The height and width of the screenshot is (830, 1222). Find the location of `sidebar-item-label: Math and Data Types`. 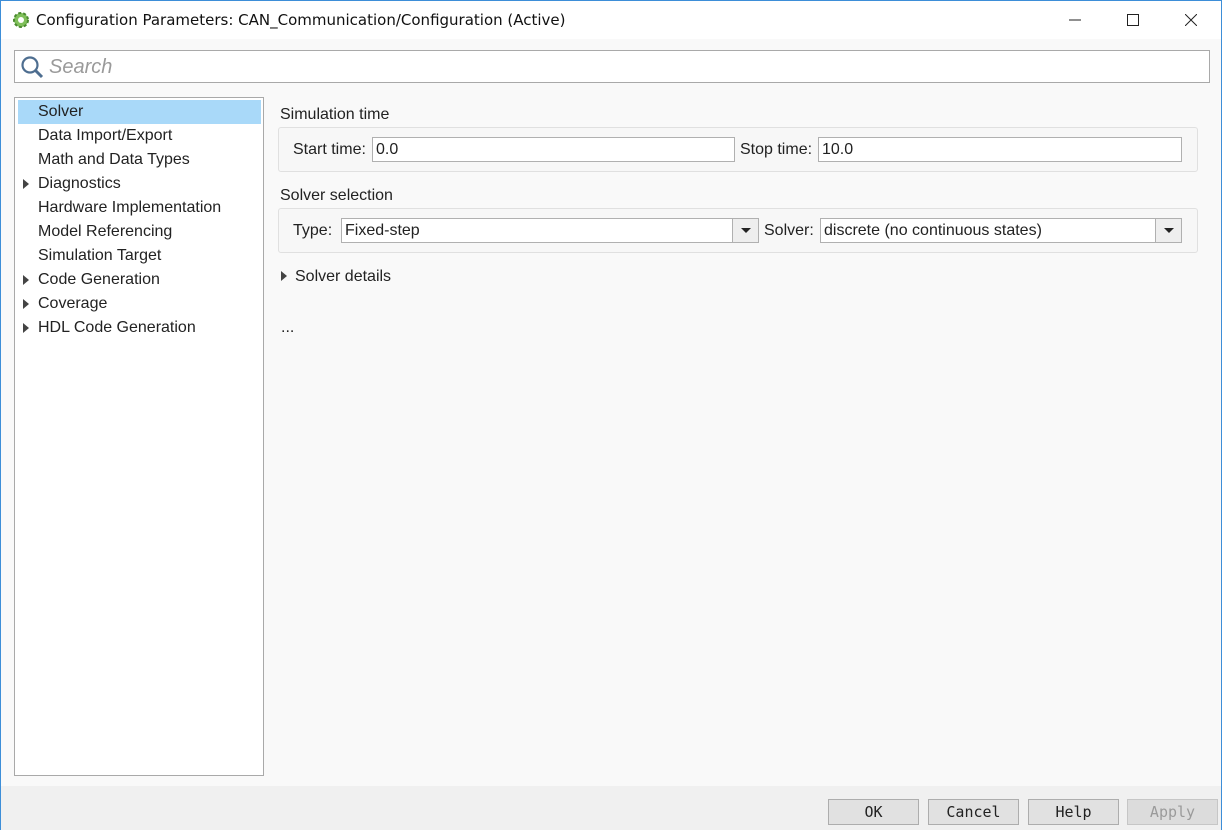

sidebar-item-label: Math and Data Types is located at coordinates (114, 159).